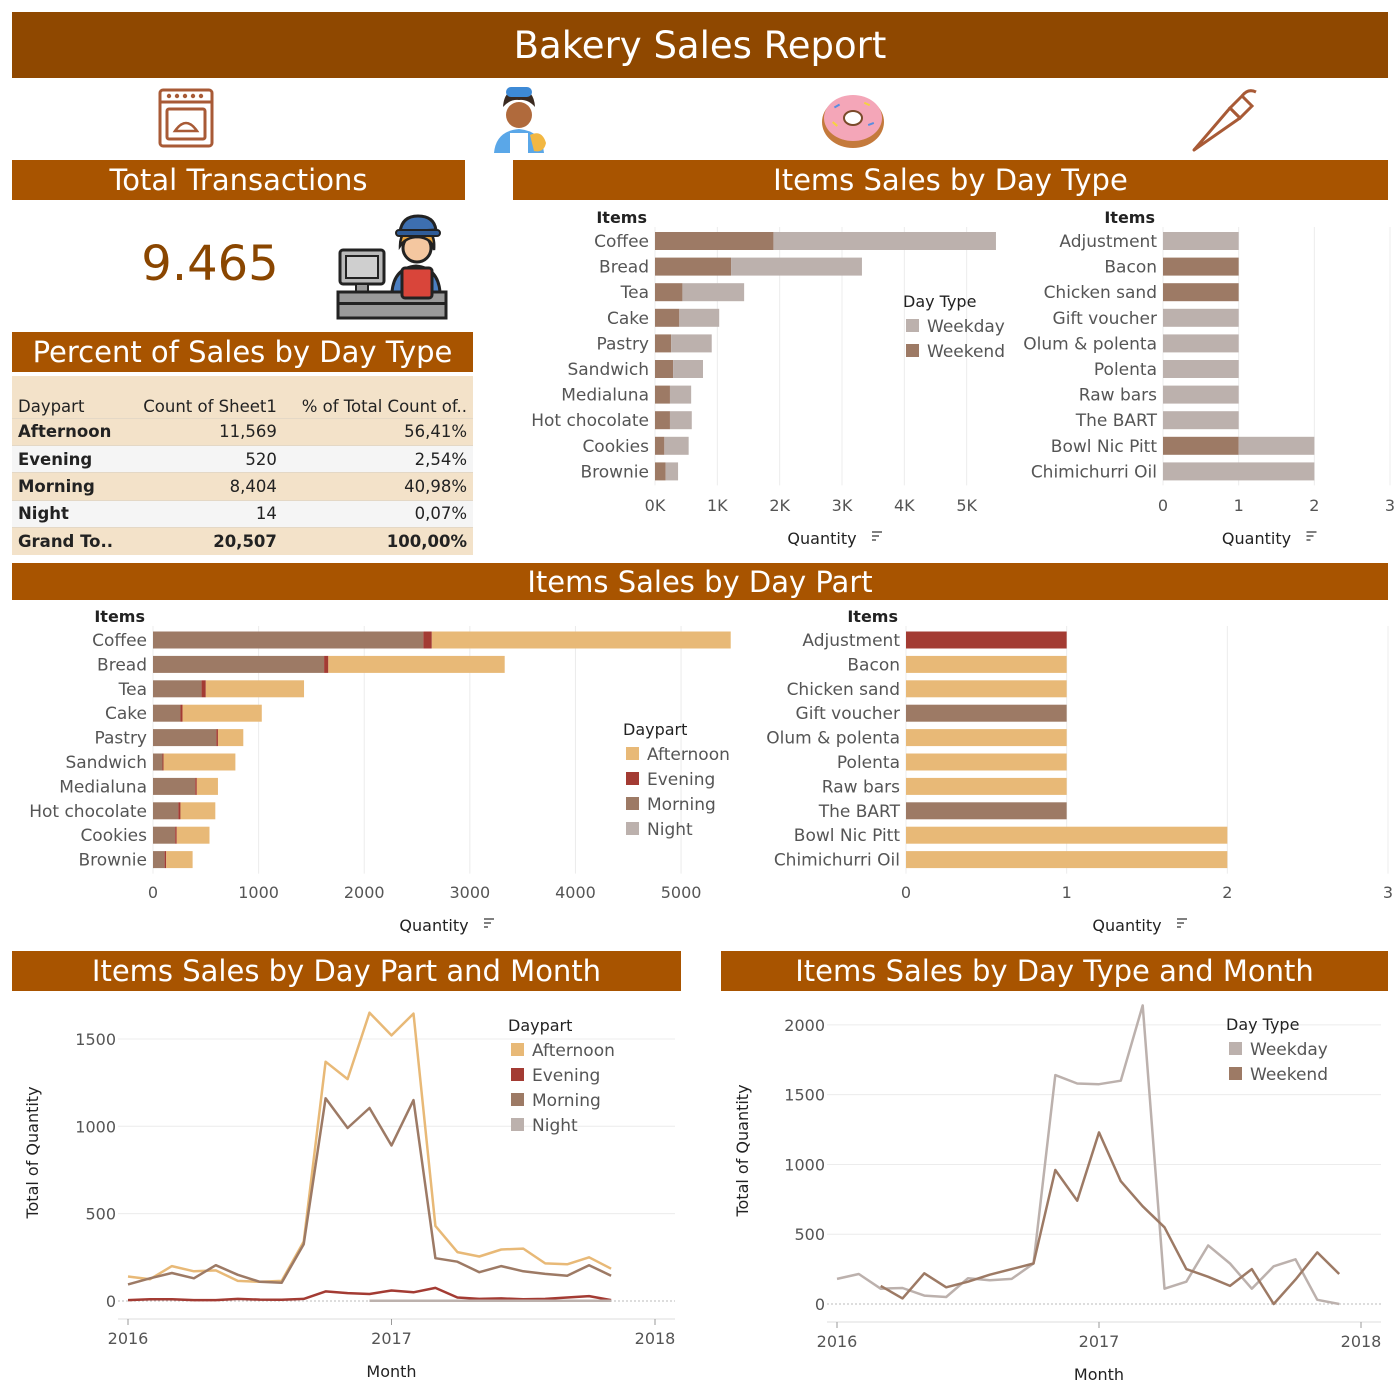 This screenshot has width=1400, height=1400. Describe the element at coordinates (681, 892) in the screenshot. I see `x-tick-label: 5000` at that location.